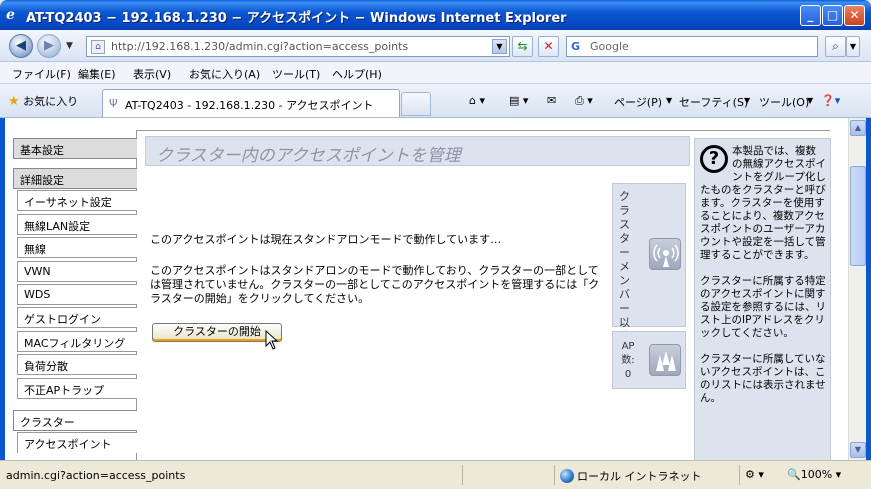 This screenshot has height=489, width=871. What do you see at coordinates (49, 46) in the screenshot?
I see `forward-button: ▶` at bounding box center [49, 46].